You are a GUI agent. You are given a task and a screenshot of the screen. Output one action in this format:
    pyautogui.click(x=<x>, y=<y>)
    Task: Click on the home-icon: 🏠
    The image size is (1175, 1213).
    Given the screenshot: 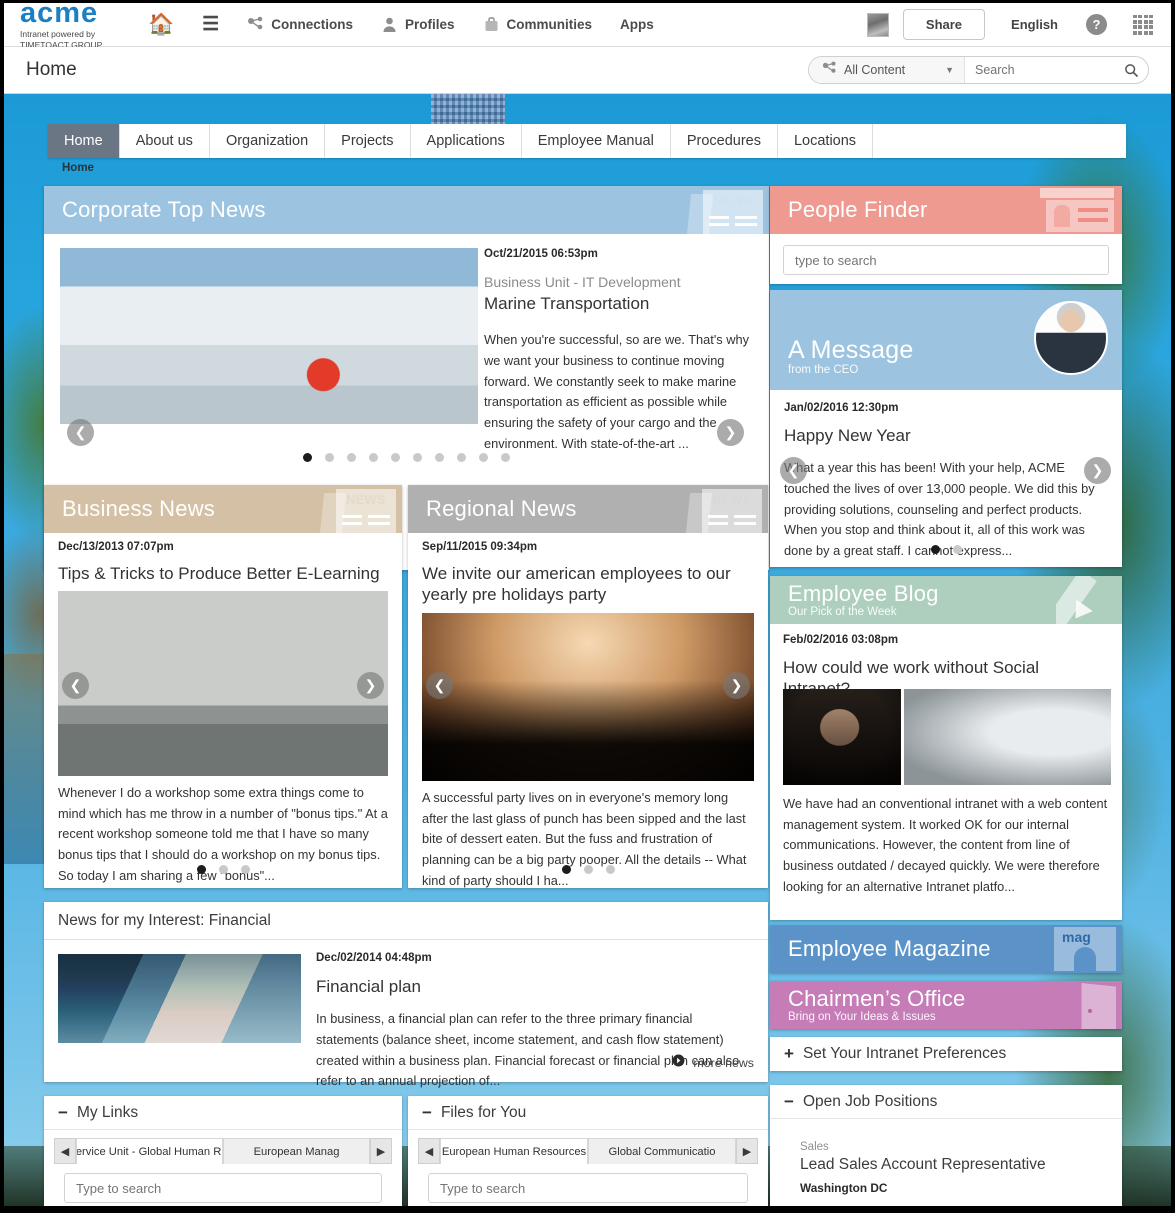 What is the action you would take?
    pyautogui.click(x=161, y=24)
    